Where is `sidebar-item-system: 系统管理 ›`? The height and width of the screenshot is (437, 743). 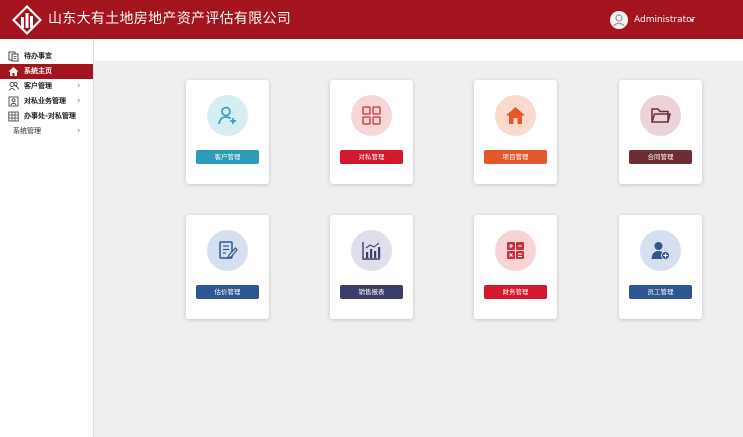
sidebar-item-system: 系统管理 › is located at coordinates (46, 131).